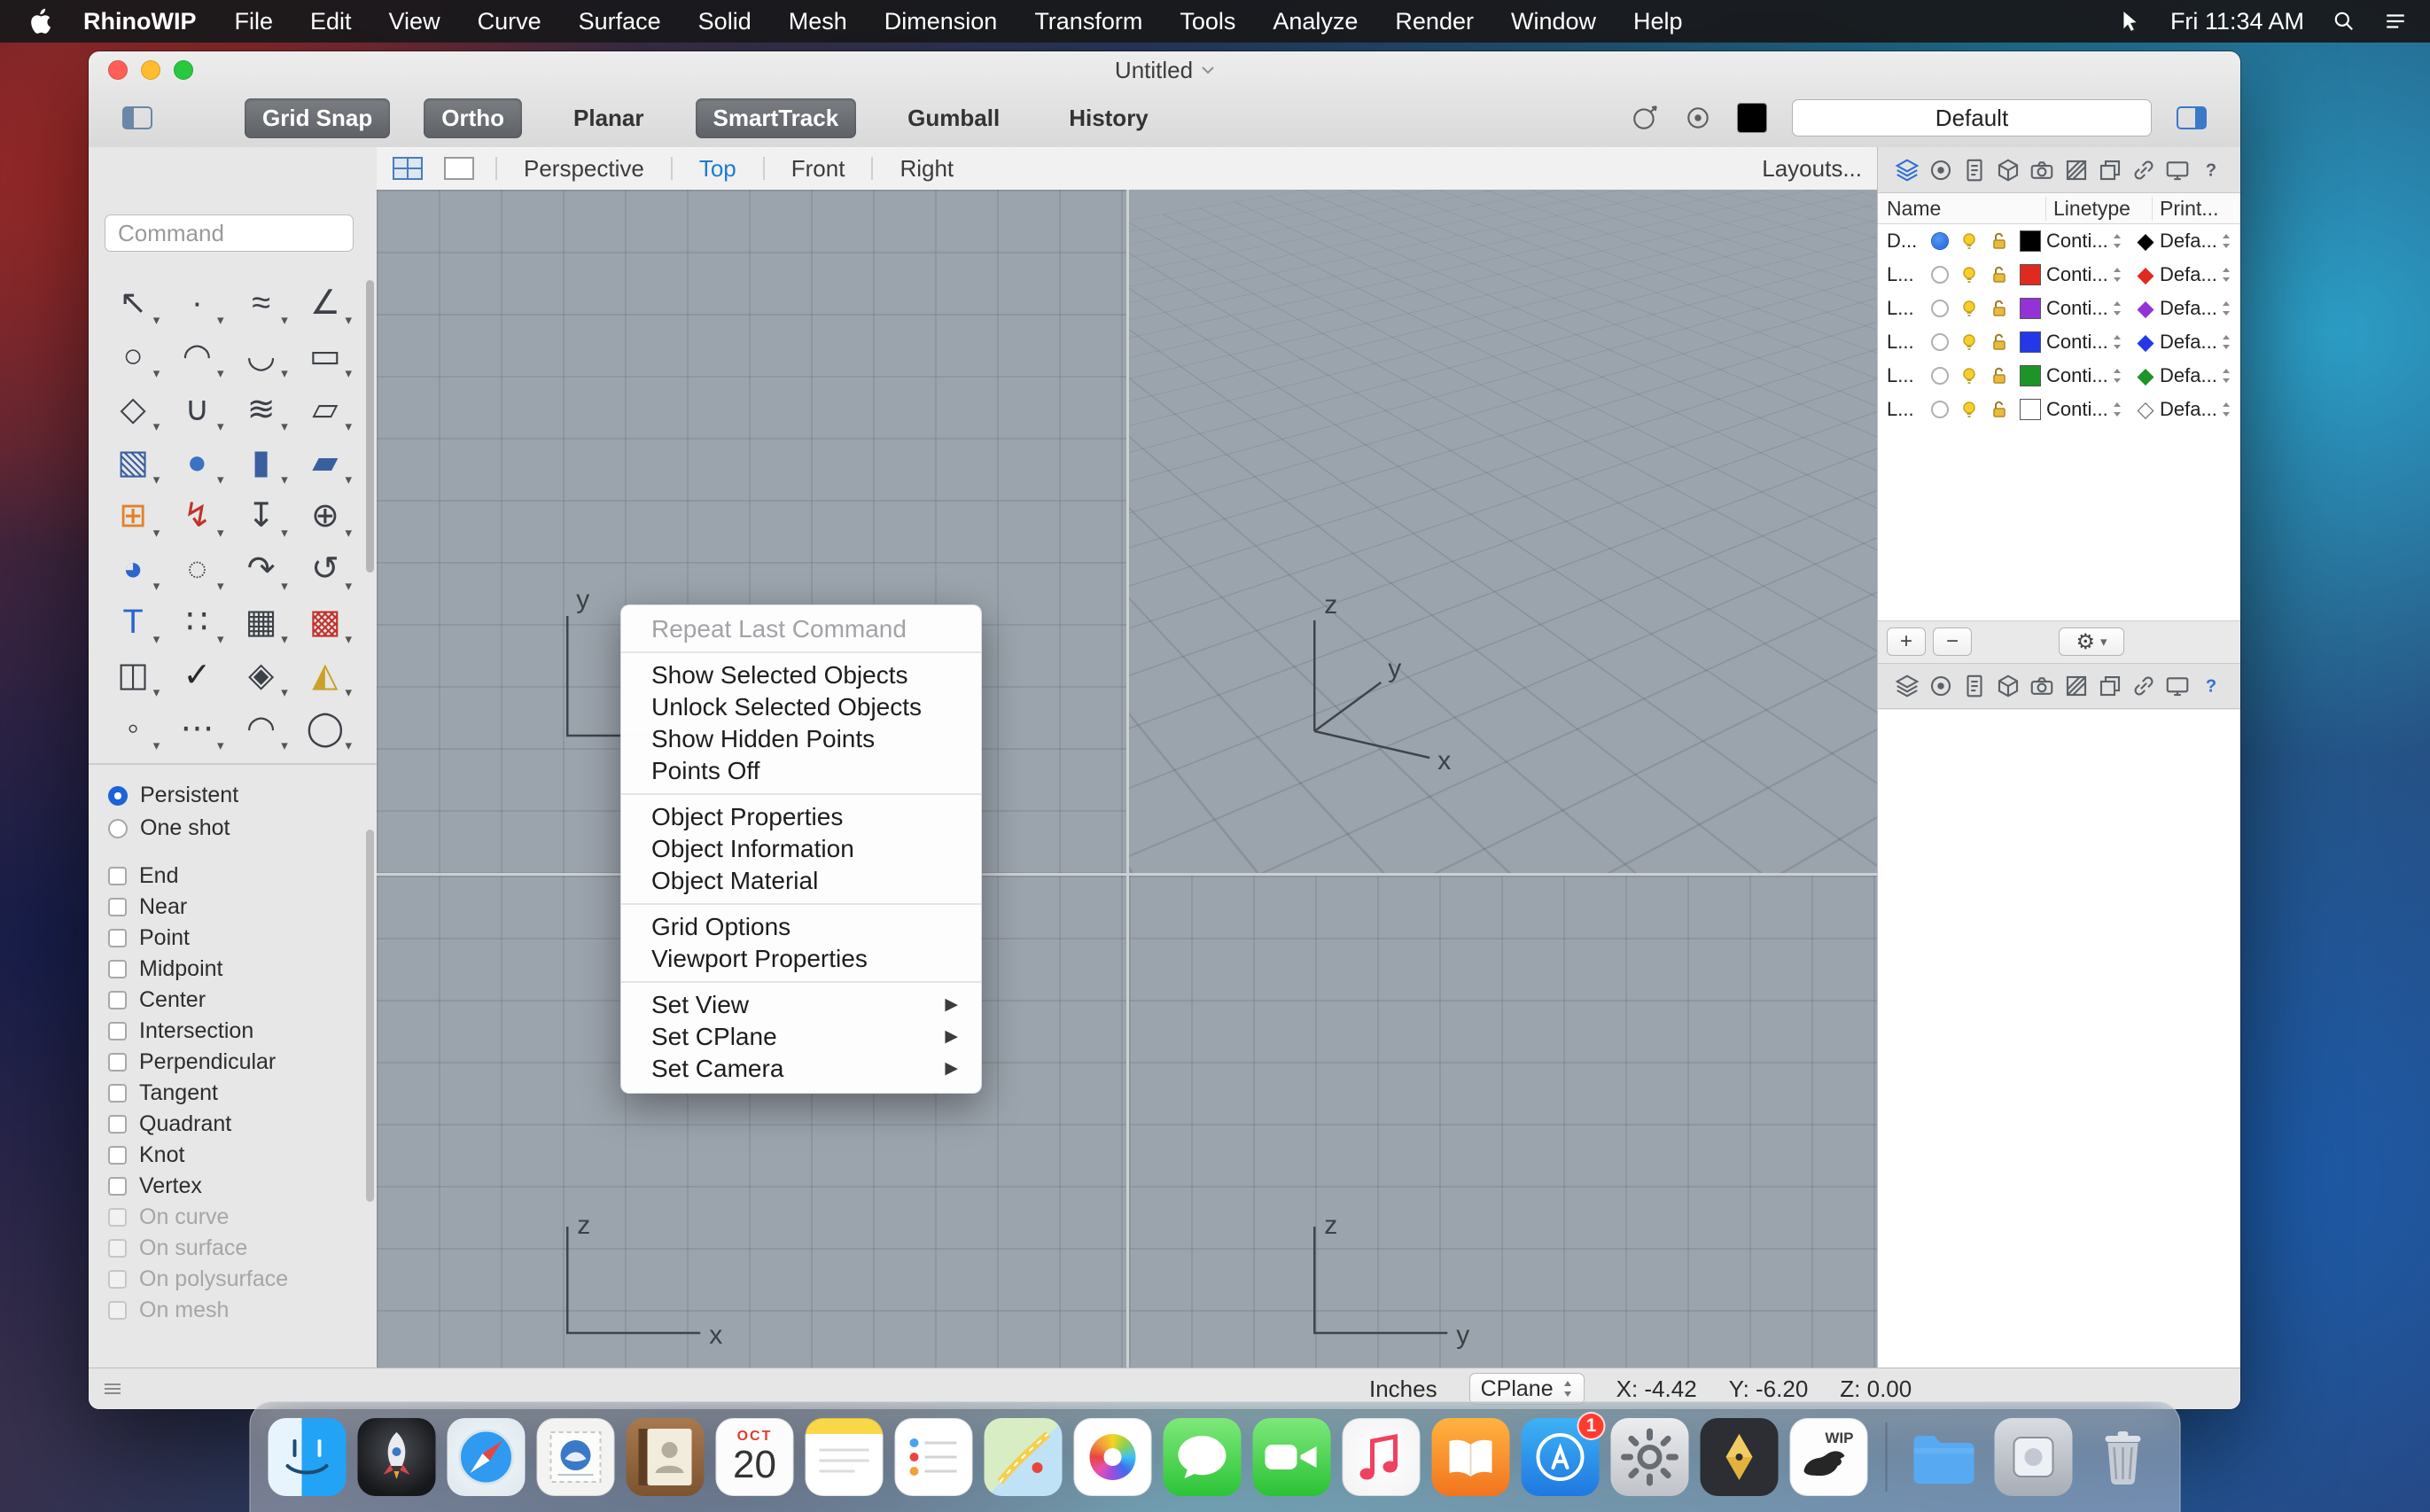 This screenshot has width=2430, height=1512. What do you see at coordinates (1645, 118) in the screenshot?
I see `orbit-icon` at bounding box center [1645, 118].